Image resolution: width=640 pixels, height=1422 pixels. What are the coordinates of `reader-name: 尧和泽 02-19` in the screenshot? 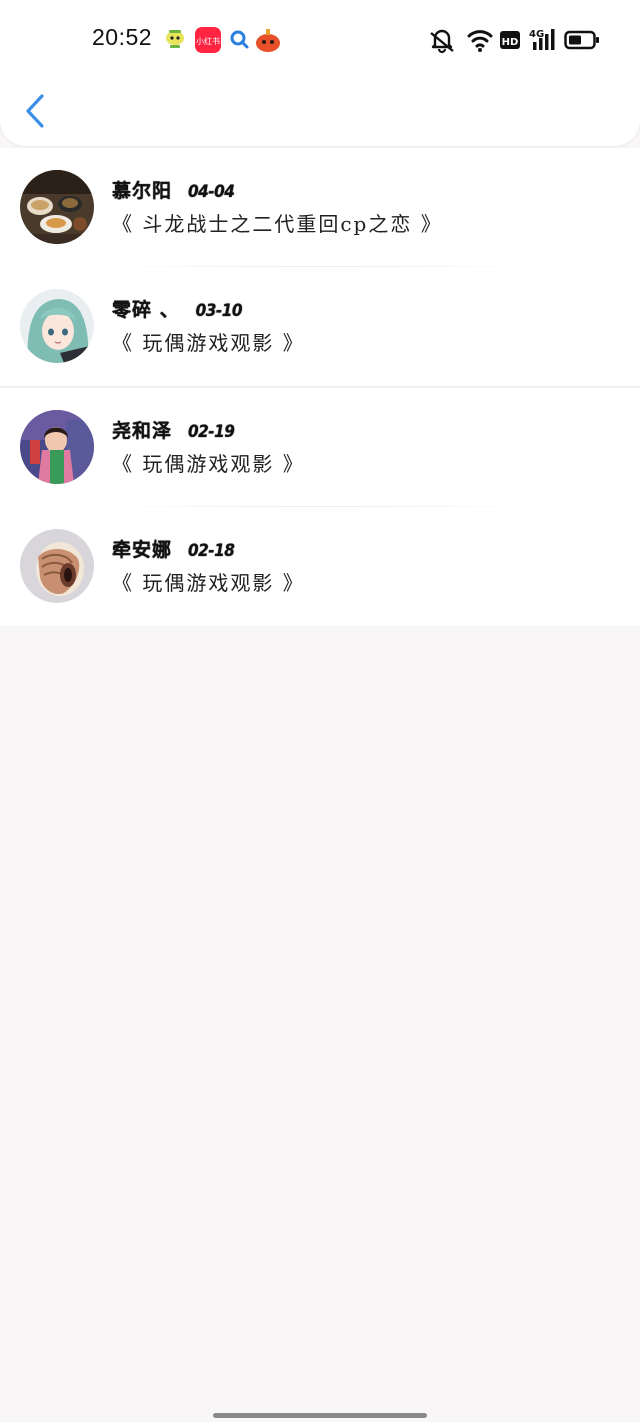 It's located at (173, 429).